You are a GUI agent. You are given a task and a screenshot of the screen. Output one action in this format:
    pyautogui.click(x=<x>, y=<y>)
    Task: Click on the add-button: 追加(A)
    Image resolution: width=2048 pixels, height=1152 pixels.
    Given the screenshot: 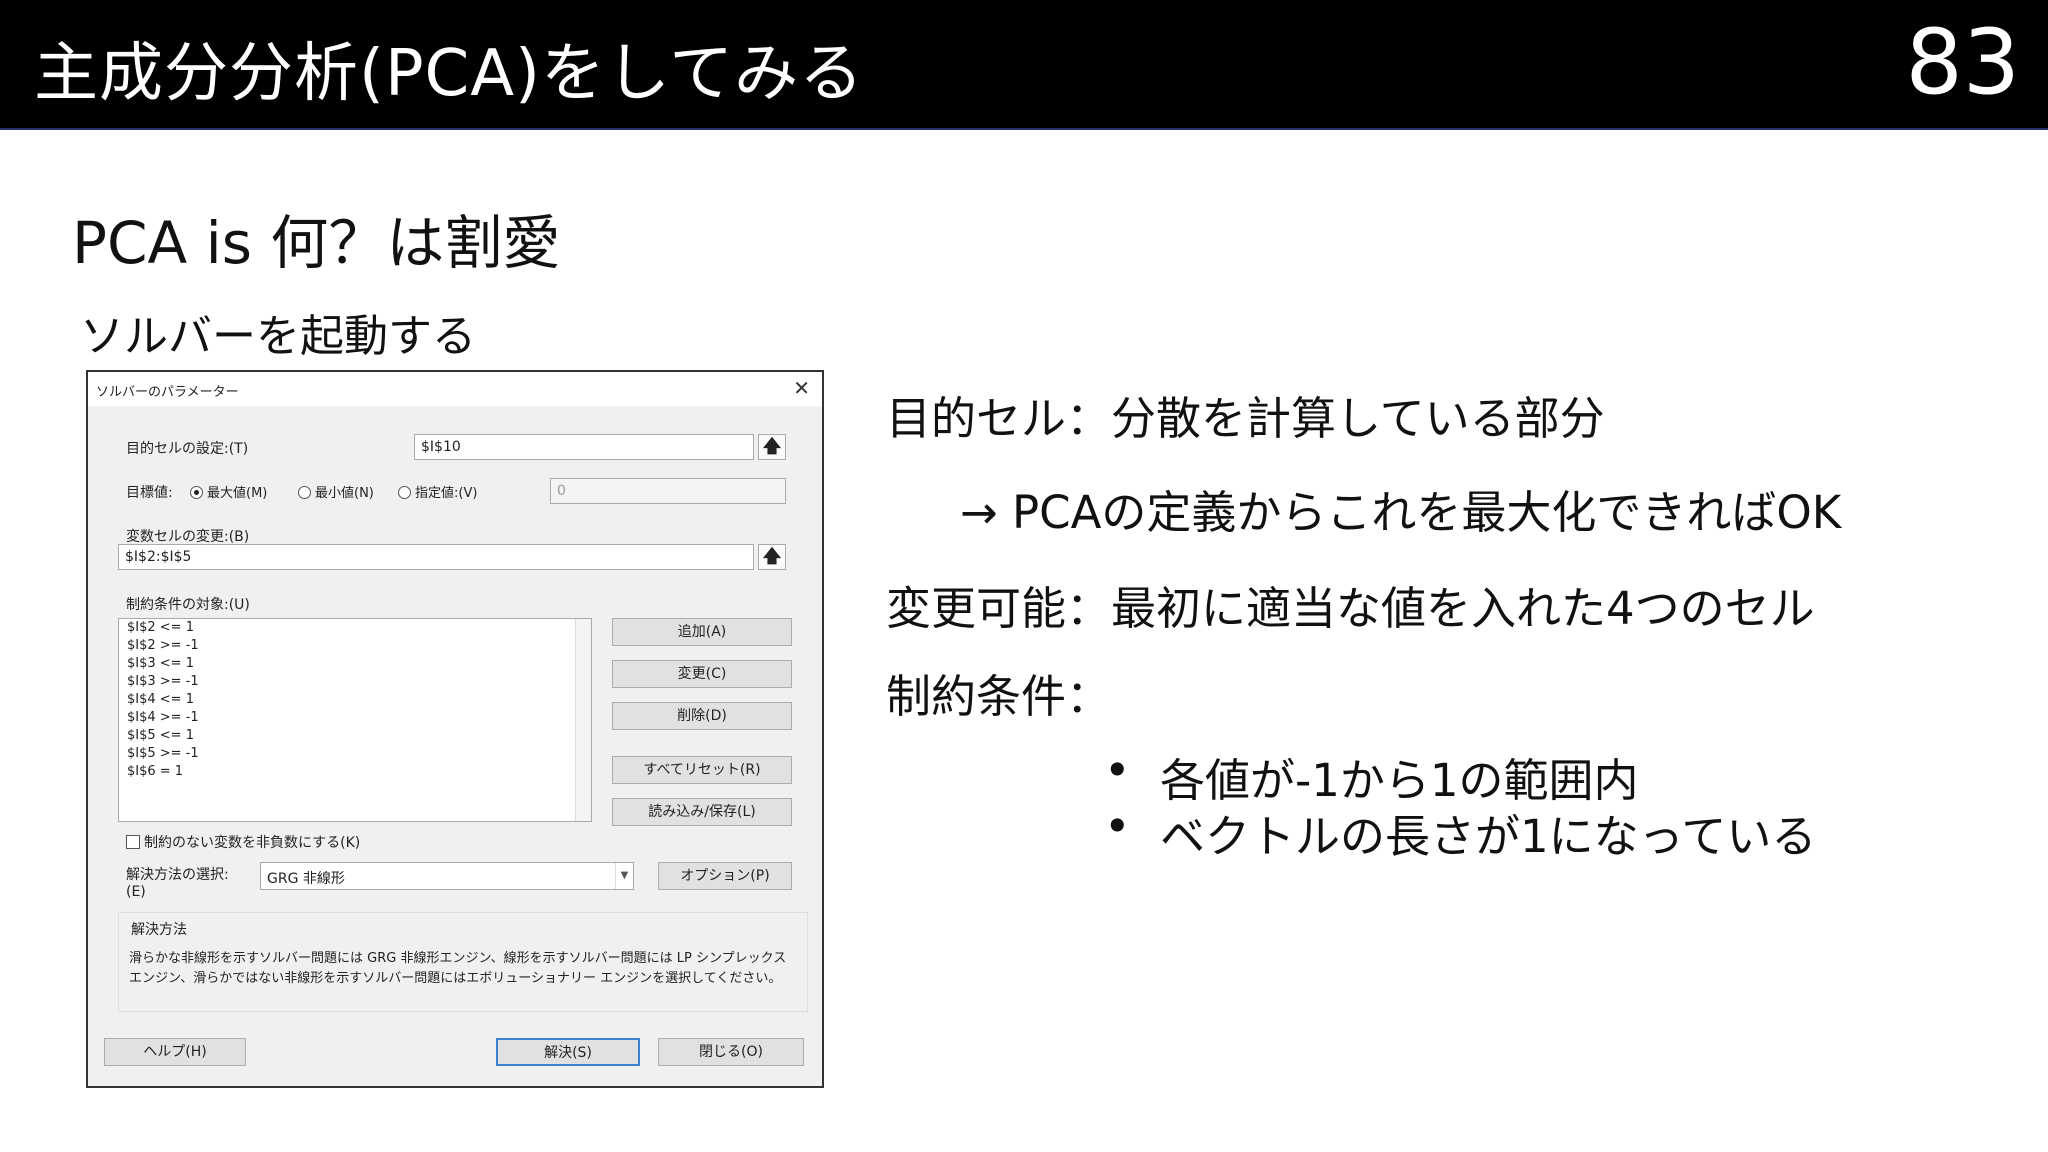 What is the action you would take?
    pyautogui.click(x=702, y=632)
    